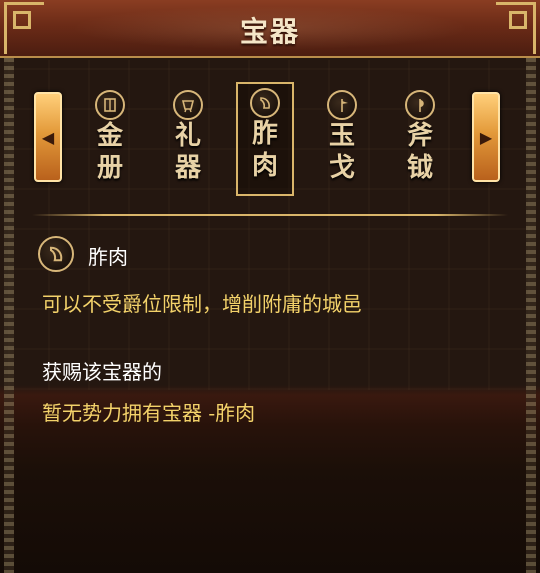 The image size is (540, 573). What do you see at coordinates (109, 152) in the screenshot?
I see `item-label-jince: 金册` at bounding box center [109, 152].